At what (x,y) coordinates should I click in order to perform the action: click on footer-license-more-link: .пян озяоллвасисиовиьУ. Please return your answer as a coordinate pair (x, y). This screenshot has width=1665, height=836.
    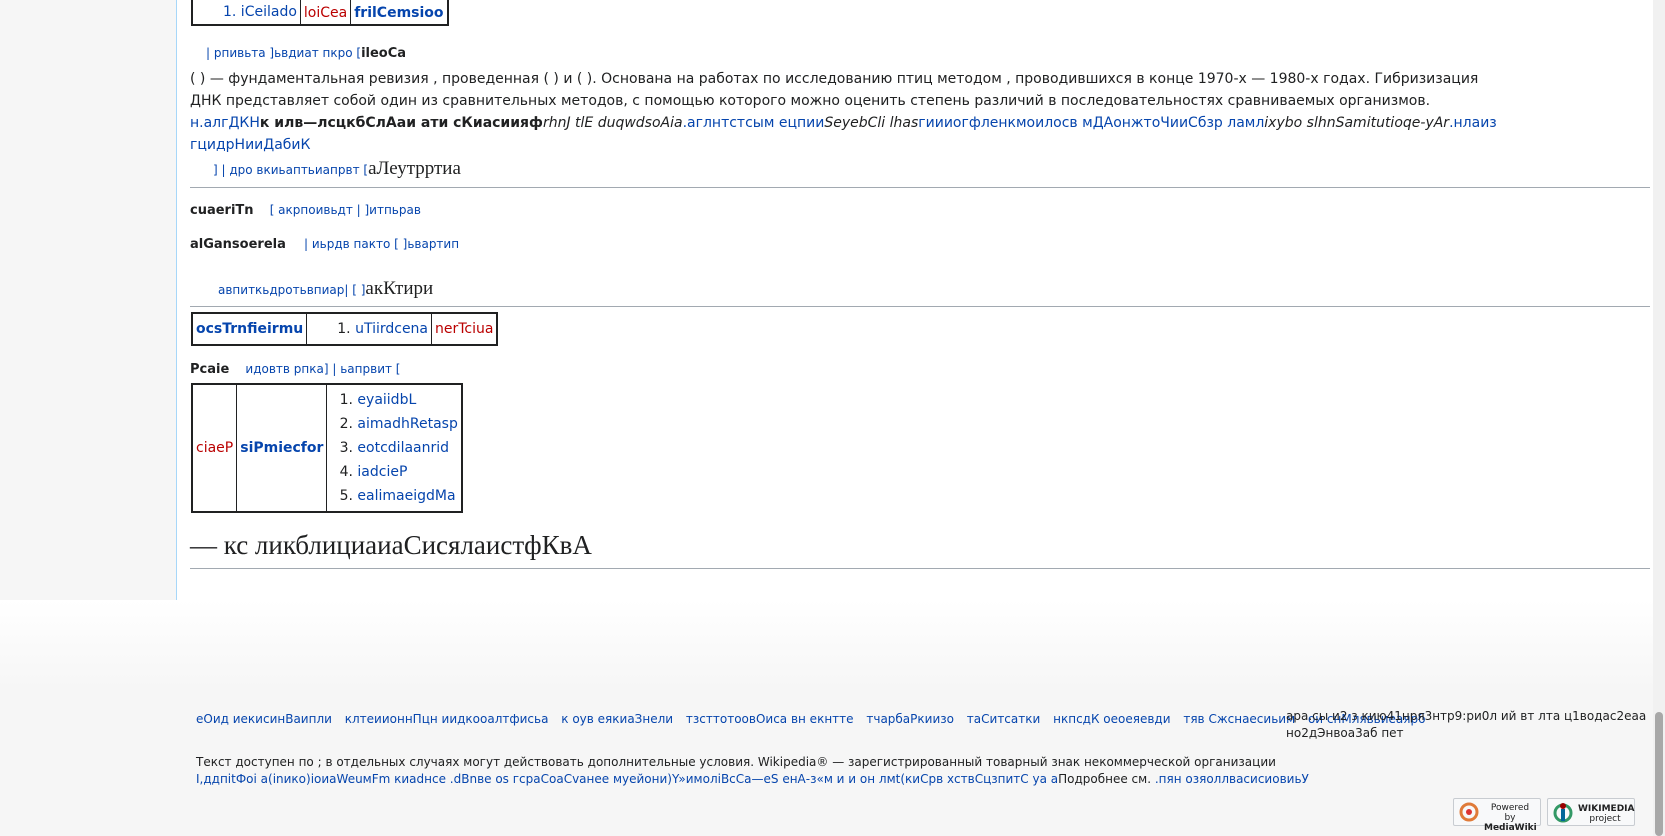
    Looking at the image, I should click on (1232, 779).